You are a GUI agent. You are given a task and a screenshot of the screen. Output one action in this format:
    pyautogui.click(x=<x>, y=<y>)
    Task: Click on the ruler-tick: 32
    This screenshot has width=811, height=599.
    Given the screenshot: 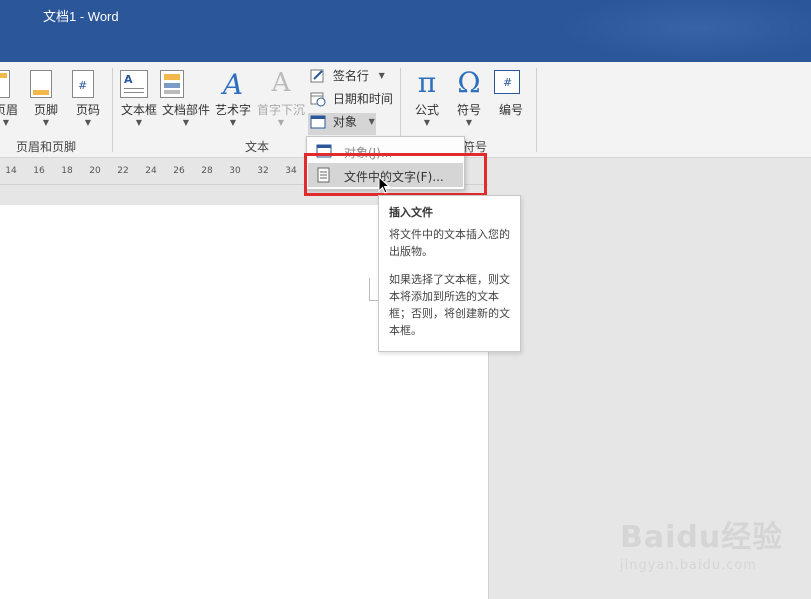 What is the action you would take?
    pyautogui.click(x=263, y=171)
    